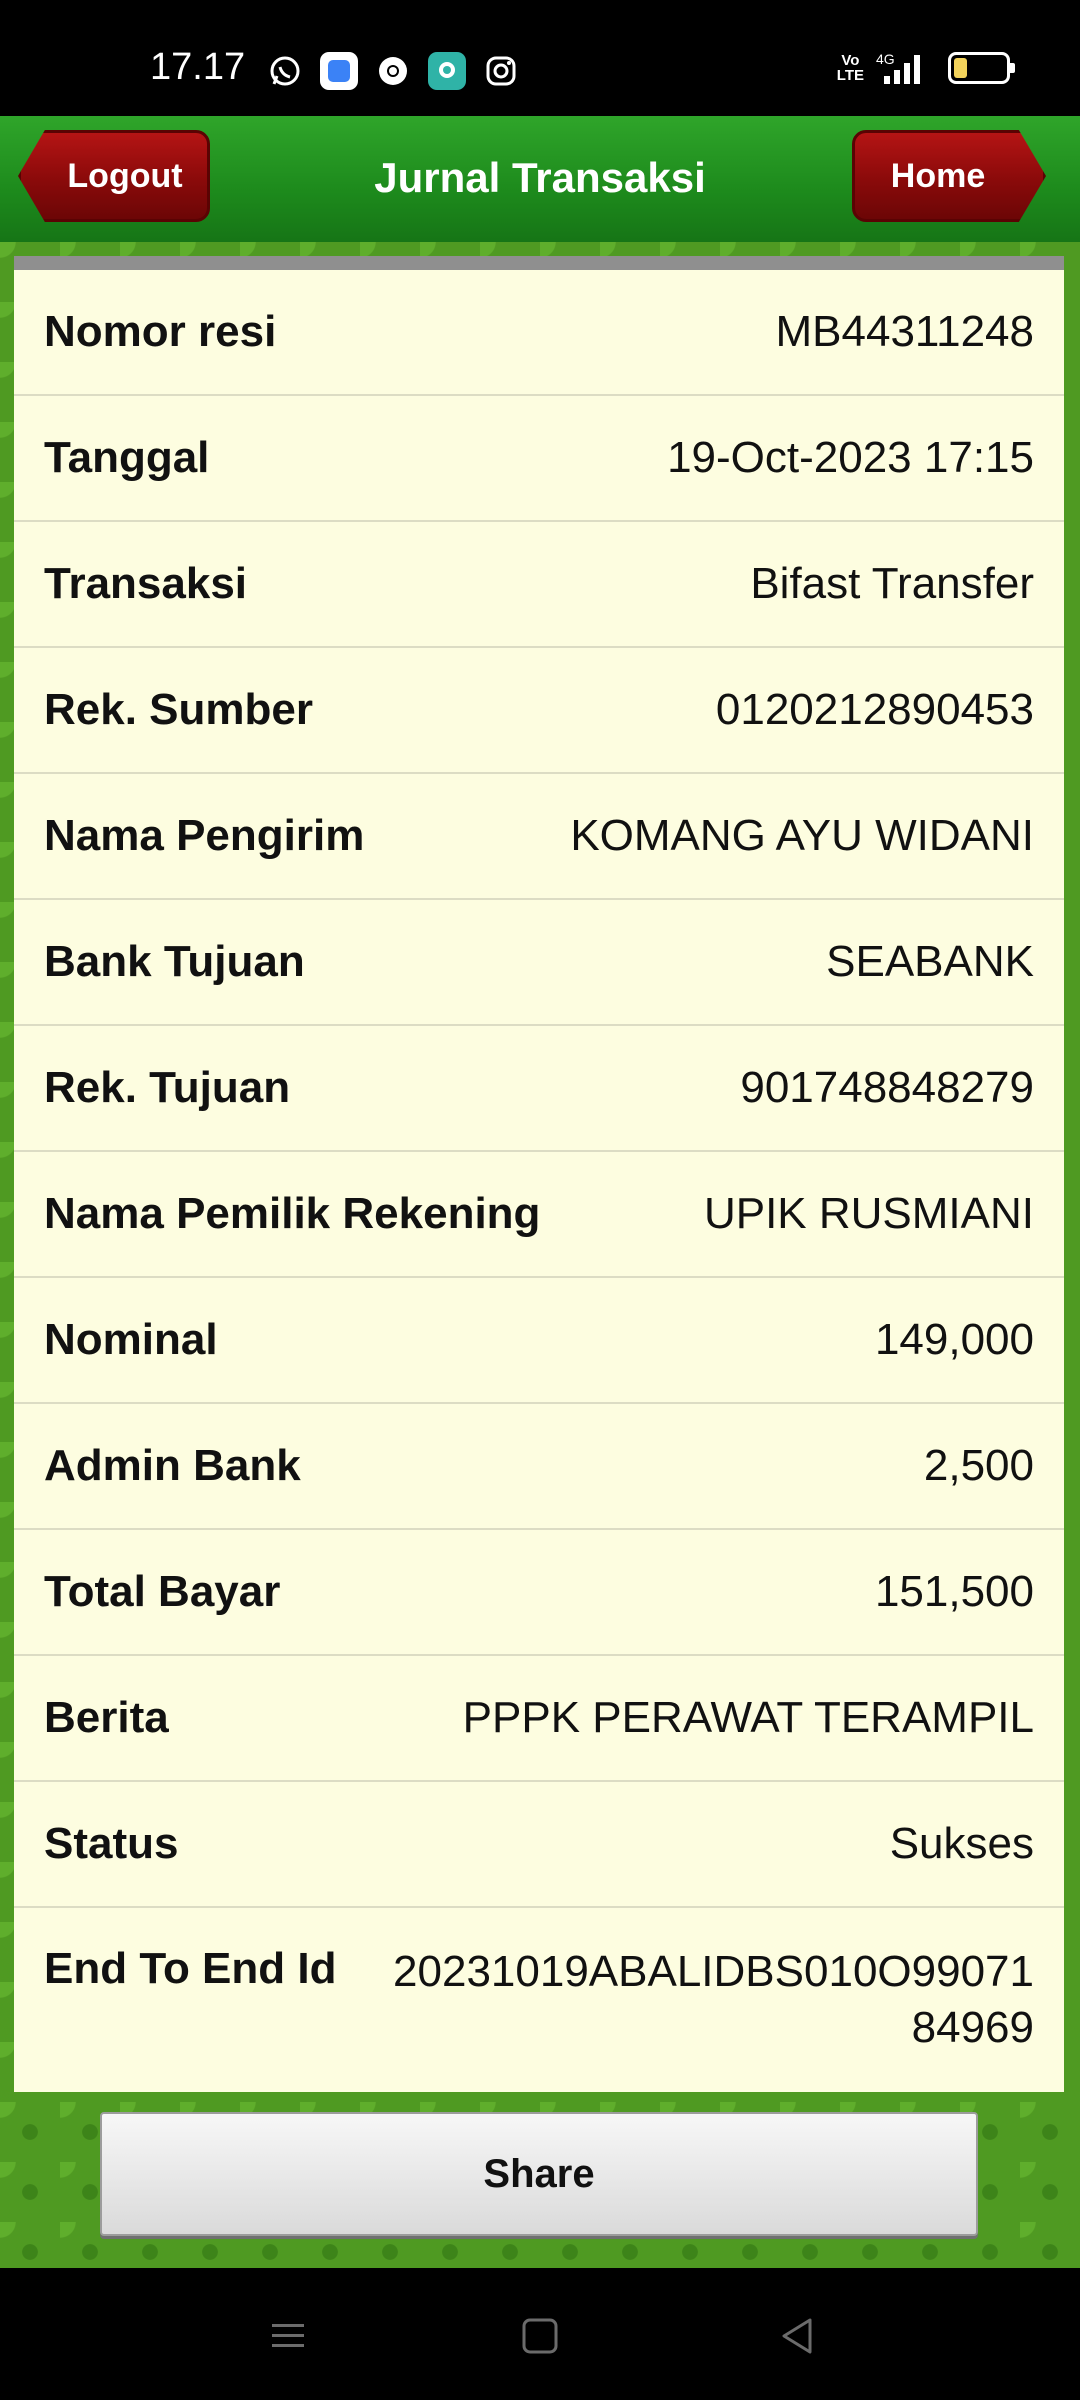  Describe the element at coordinates (539, 837) in the screenshot. I see `detail-row-nama-pengirim: Nama Pengirim KOMANG AYU WIDANI` at that location.